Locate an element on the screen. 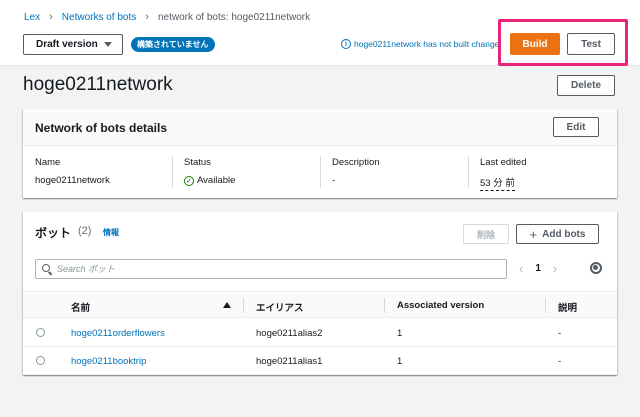 The width and height of the screenshot is (640, 417). plus-icon: + is located at coordinates (533, 234).